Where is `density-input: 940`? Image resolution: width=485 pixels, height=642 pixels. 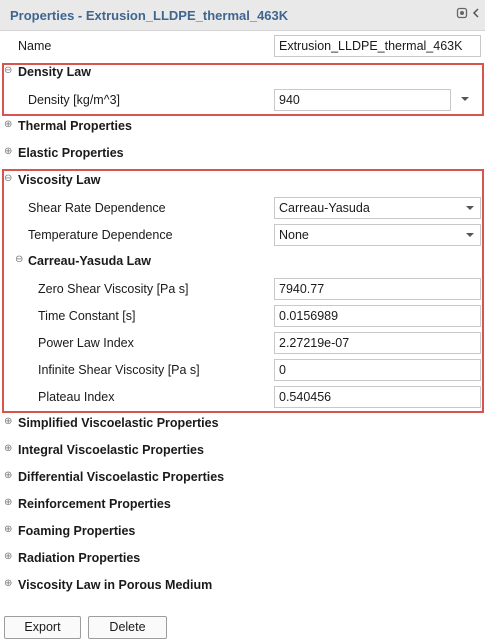 density-input: 940 is located at coordinates (362, 100).